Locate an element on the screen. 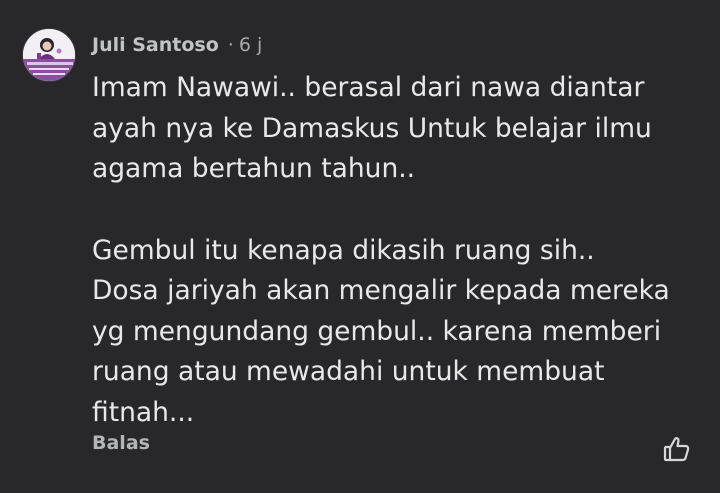 The width and height of the screenshot is (720, 493). comment-line: yg mengundang gembul.. karena memberi is located at coordinates (377, 331).